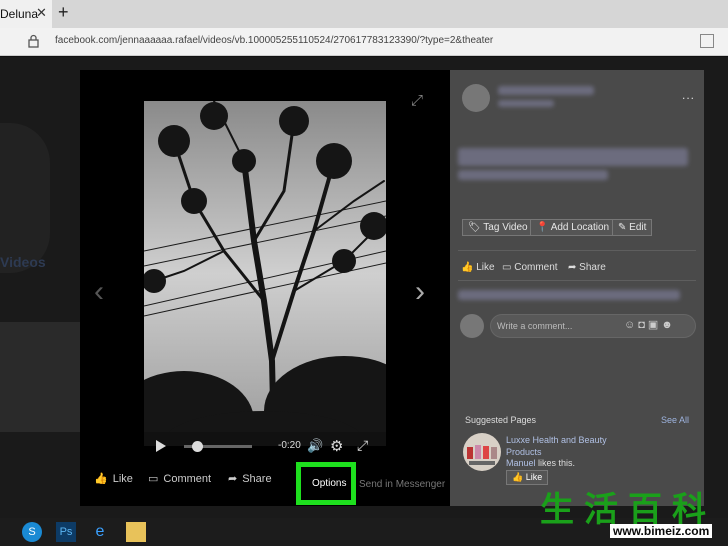 This screenshot has width=728, height=546. Describe the element at coordinates (593, 326) in the screenshot. I see `comment-input: Write a comment... ☺◘▣☻` at that location.